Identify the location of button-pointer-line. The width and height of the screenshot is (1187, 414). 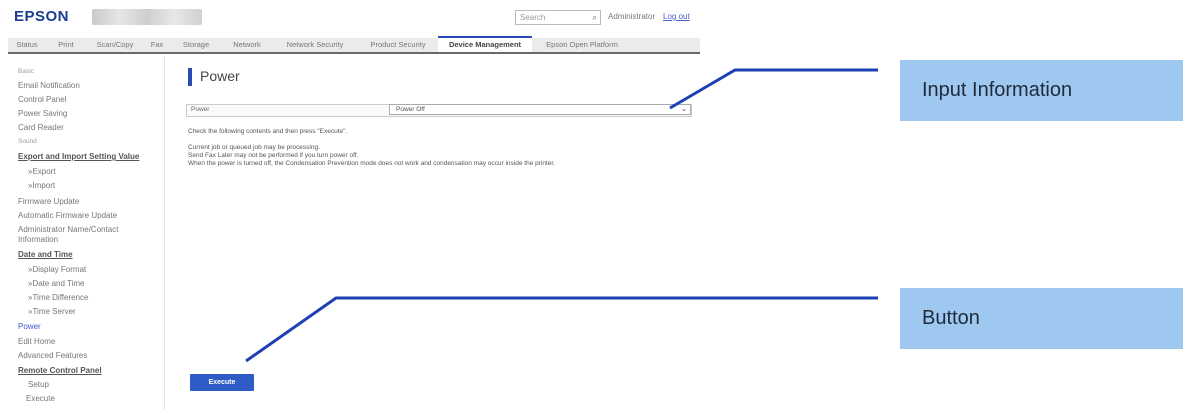
(561, 329).